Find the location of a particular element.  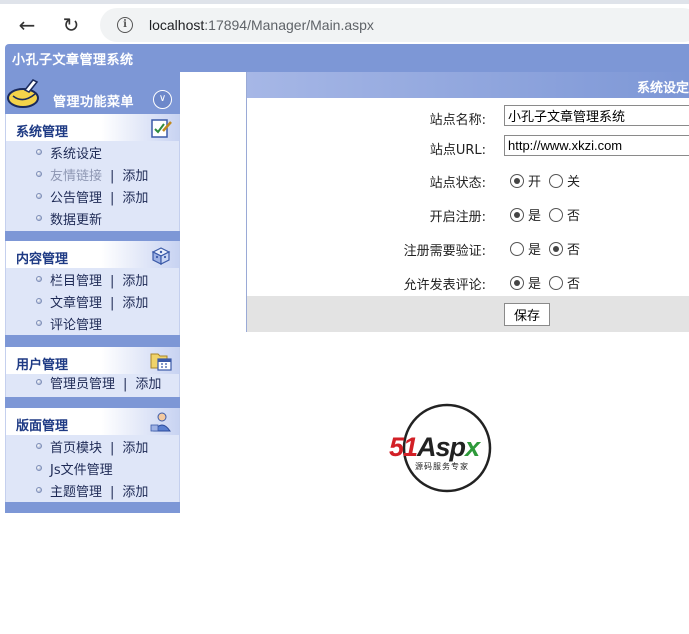

browser-toolbar: ← ↻ i localhost:17894/Manager/Main.aspx is located at coordinates (344, 24).